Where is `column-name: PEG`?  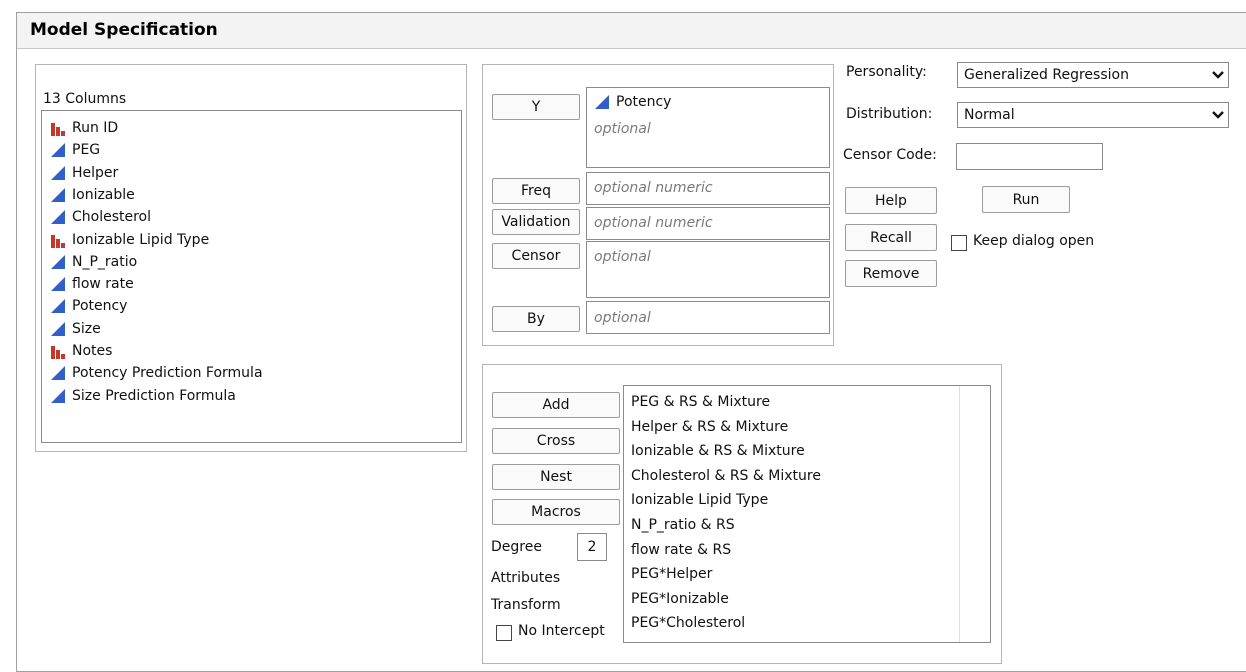
column-name: PEG is located at coordinates (86, 150).